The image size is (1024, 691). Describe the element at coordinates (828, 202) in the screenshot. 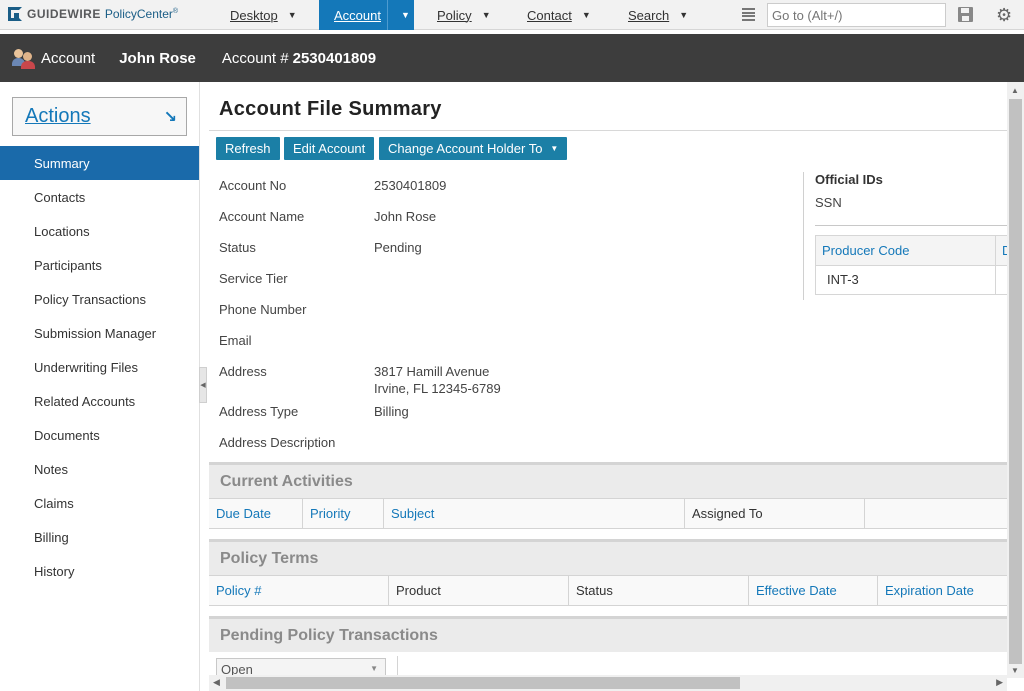

I see `ssn-label: SSN` at that location.